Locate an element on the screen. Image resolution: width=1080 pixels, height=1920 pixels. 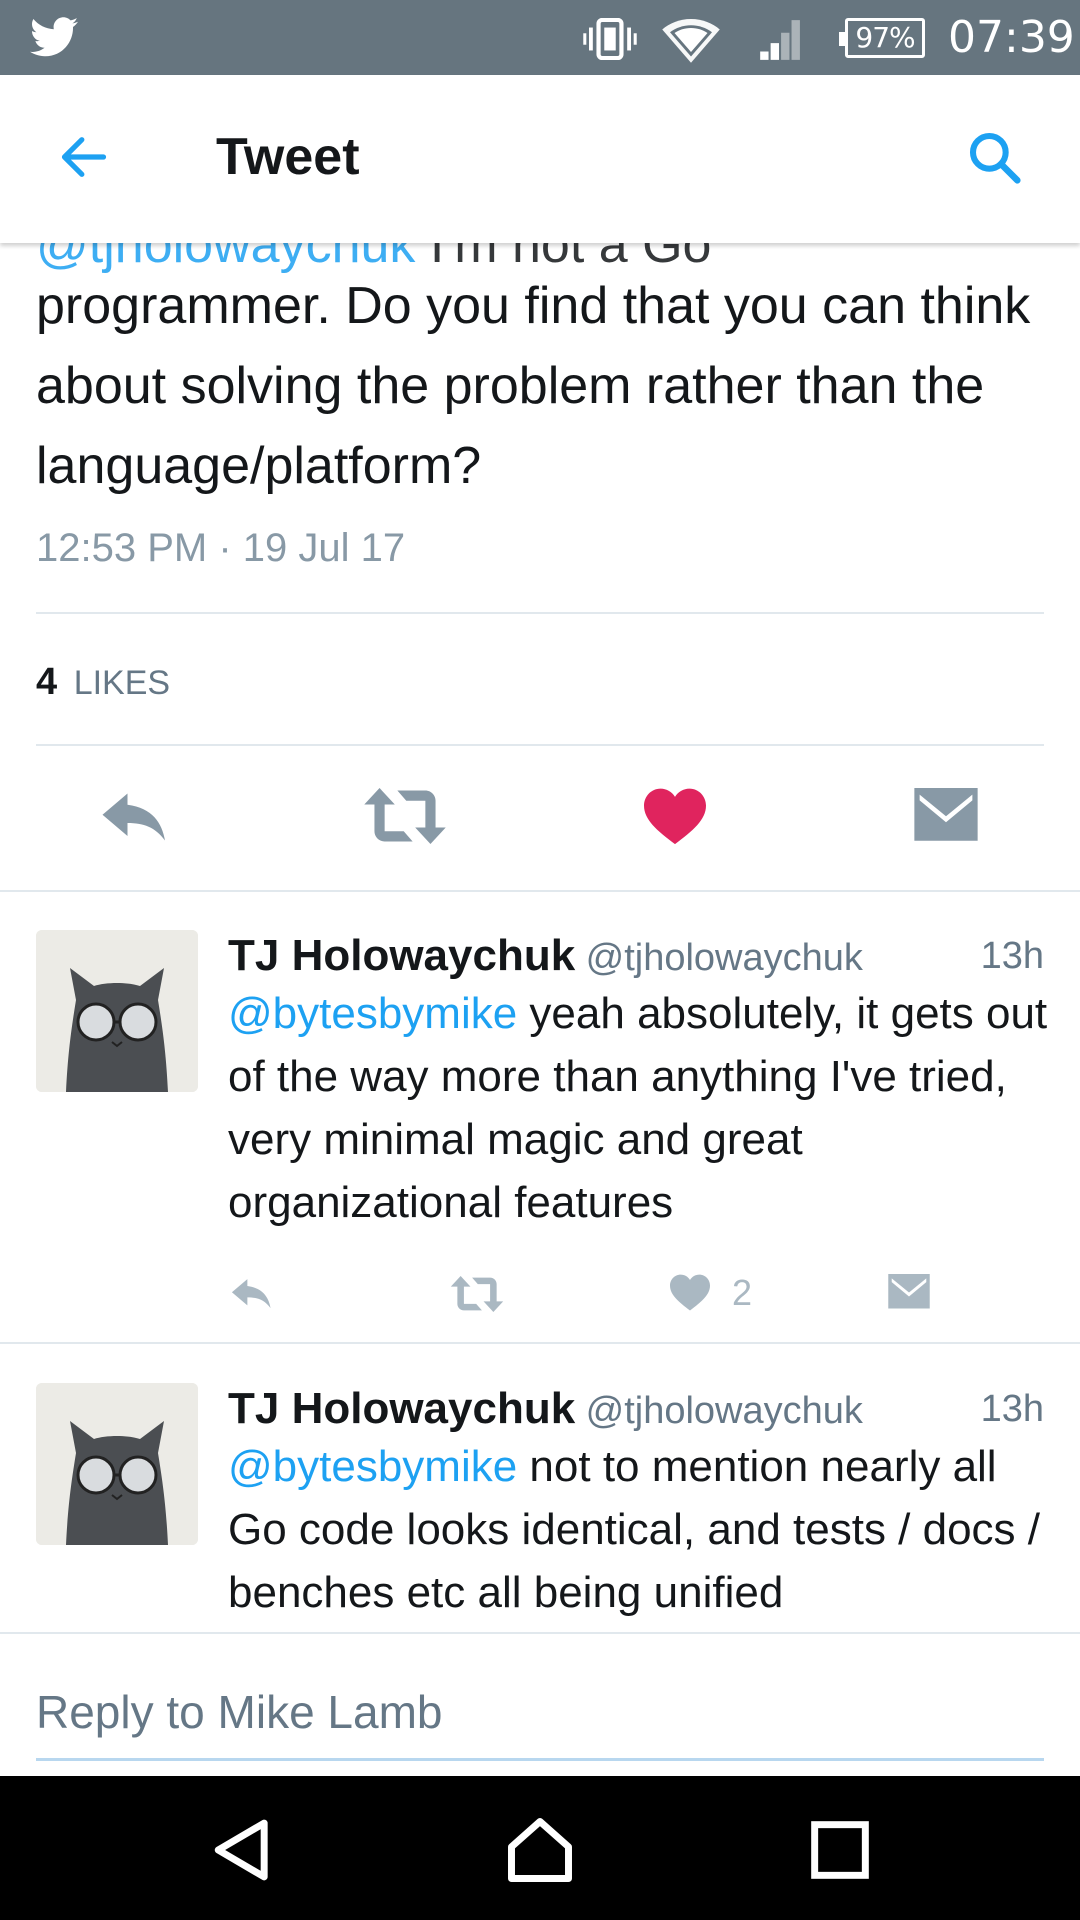
app-bar: Tweet is located at coordinates (540, 159).